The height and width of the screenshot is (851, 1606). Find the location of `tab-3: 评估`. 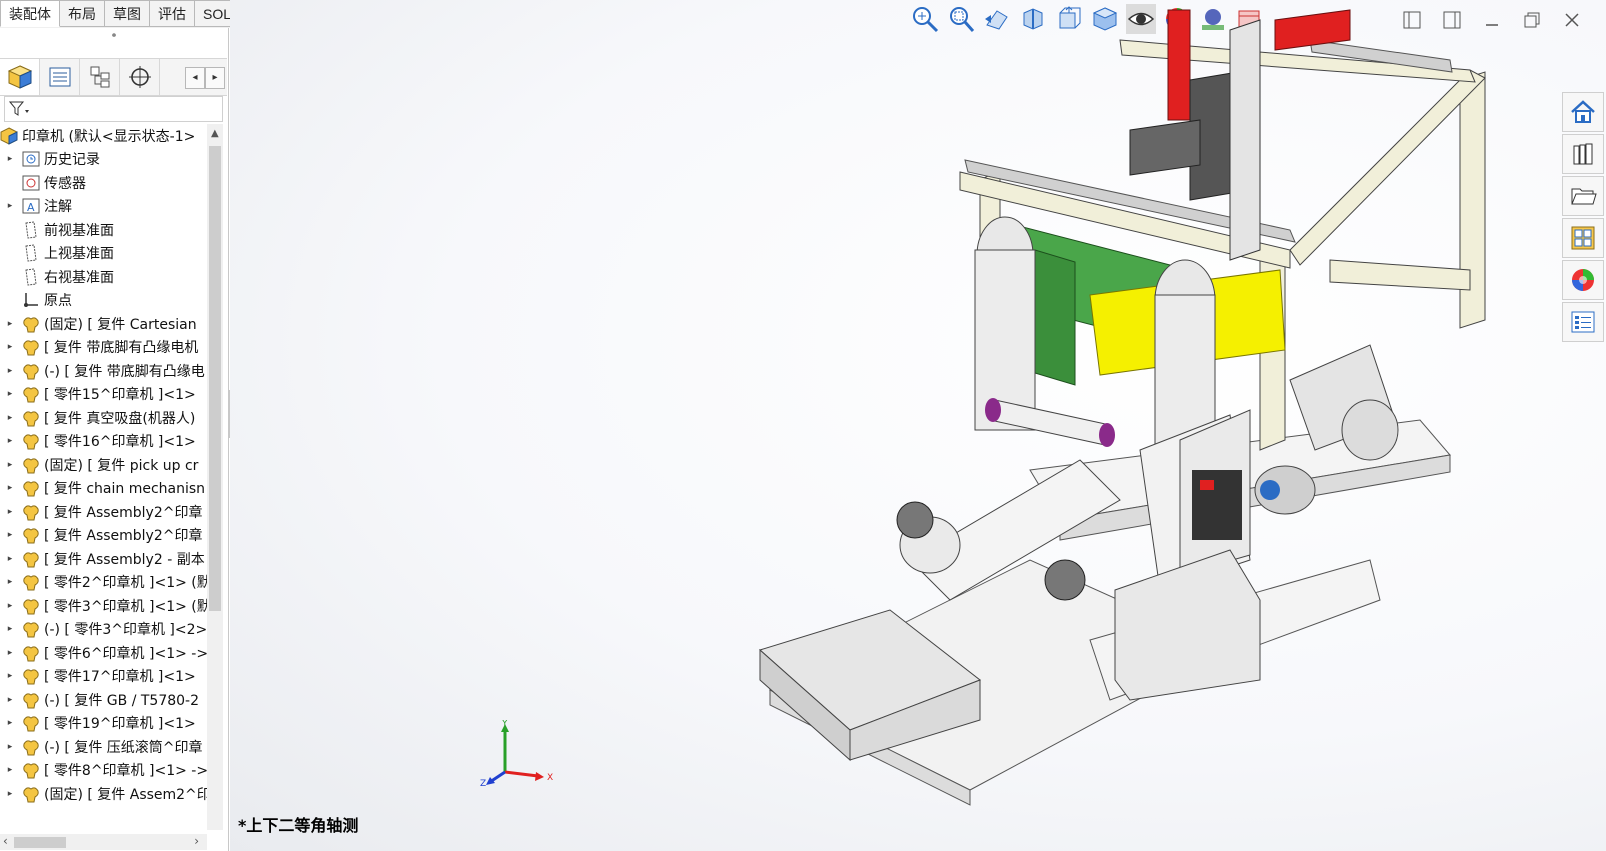

tab-3: 评估 is located at coordinates (172, 13).